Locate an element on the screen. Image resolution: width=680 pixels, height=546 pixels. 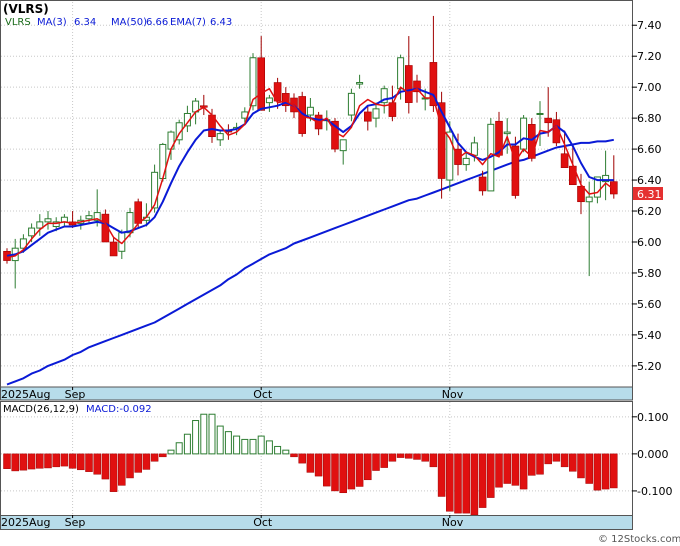
macd-y-axis: 0.100 0.000 -0.100 is located at coordinates (652, 454).